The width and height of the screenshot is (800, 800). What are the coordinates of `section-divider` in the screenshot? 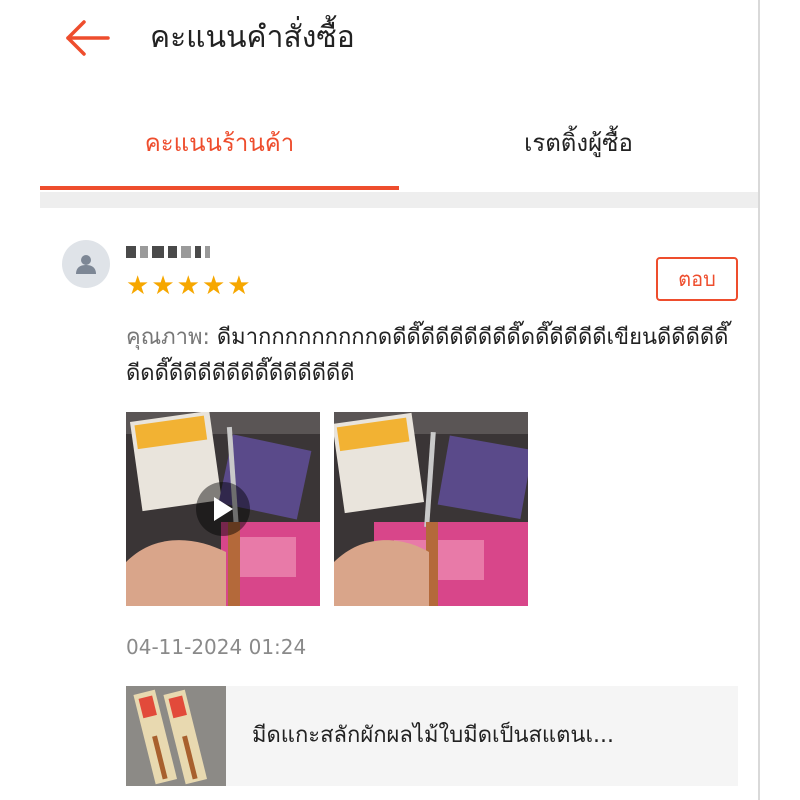 It's located at (399, 200).